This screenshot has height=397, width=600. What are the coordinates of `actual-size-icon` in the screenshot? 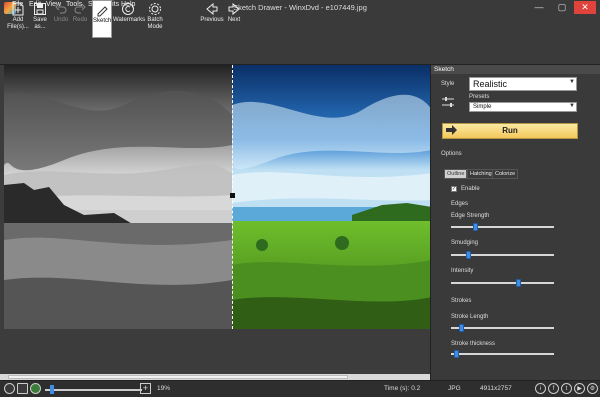 It's located at (35, 388).